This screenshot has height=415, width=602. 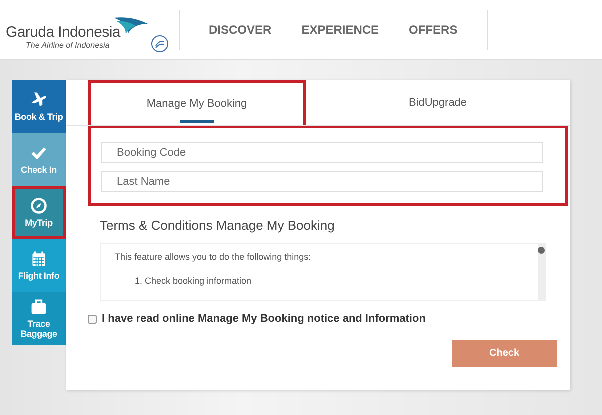 I want to click on sidebar-tab: Trace Baggage, so click(x=39, y=318).